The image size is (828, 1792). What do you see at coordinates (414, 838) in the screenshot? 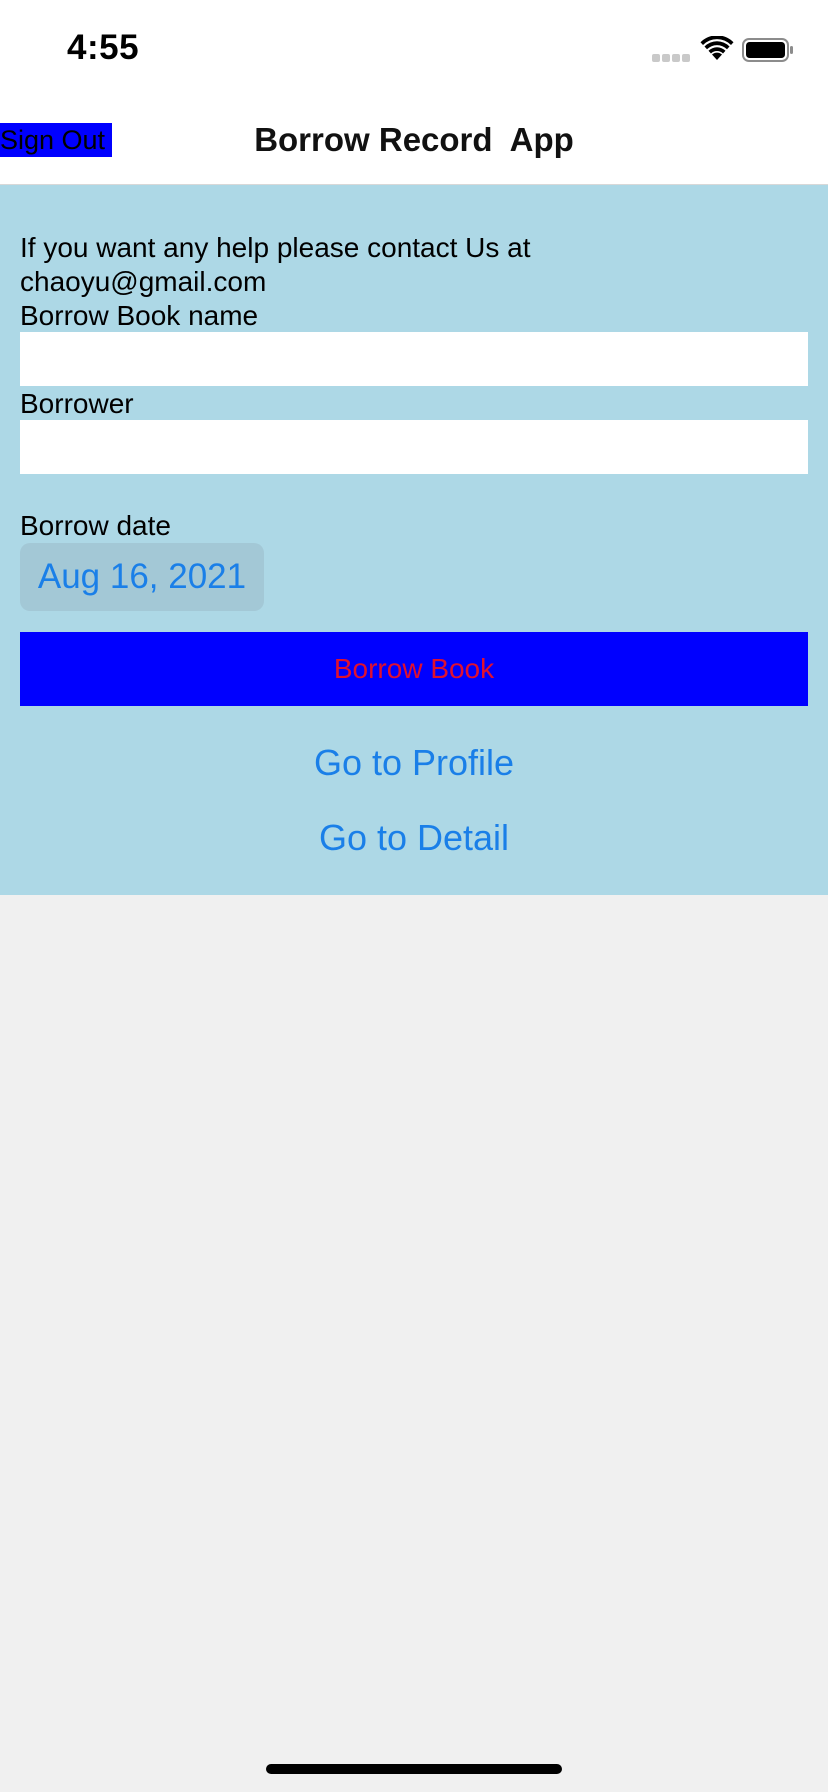
I see `go-to-detail-link: Go to Detail` at bounding box center [414, 838].